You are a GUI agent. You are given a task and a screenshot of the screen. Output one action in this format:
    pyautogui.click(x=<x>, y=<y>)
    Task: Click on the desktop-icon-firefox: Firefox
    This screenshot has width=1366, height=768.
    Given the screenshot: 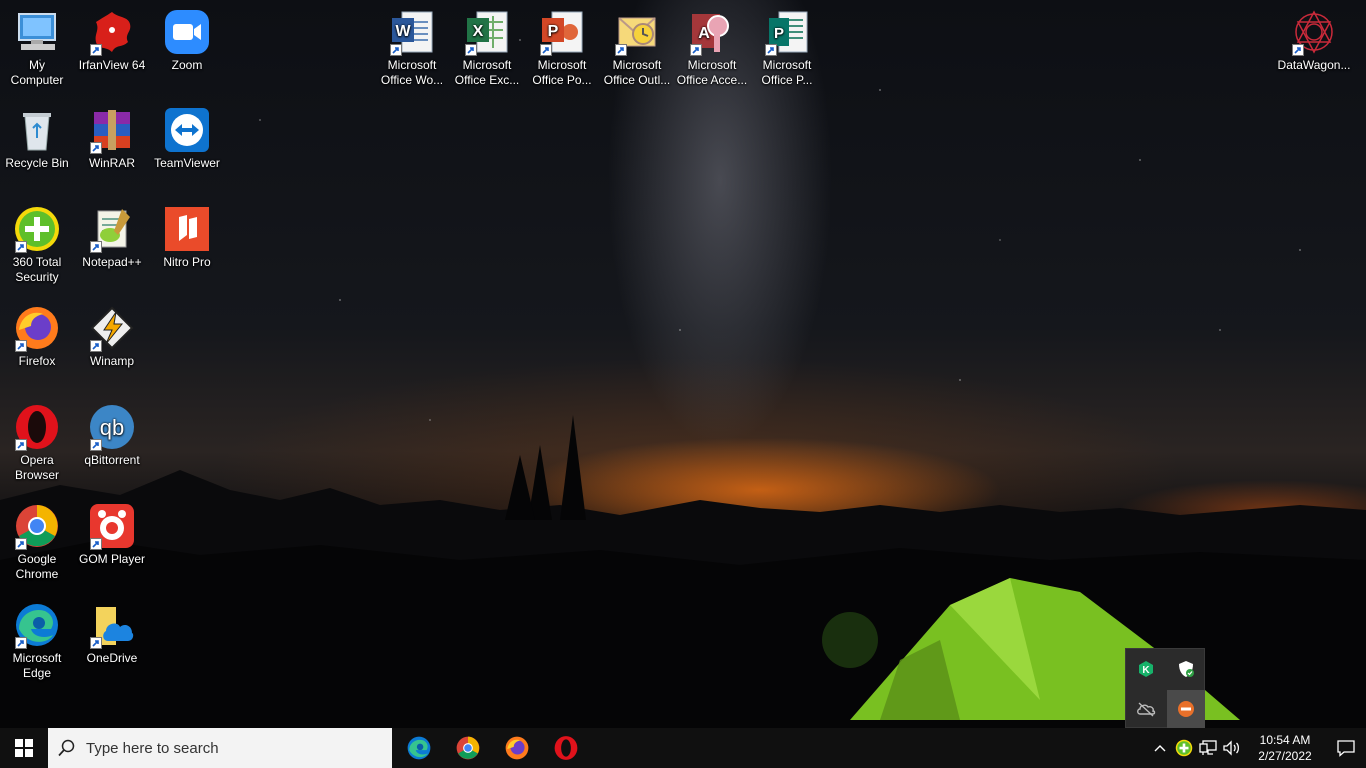 What is the action you would take?
    pyautogui.click(x=37, y=336)
    